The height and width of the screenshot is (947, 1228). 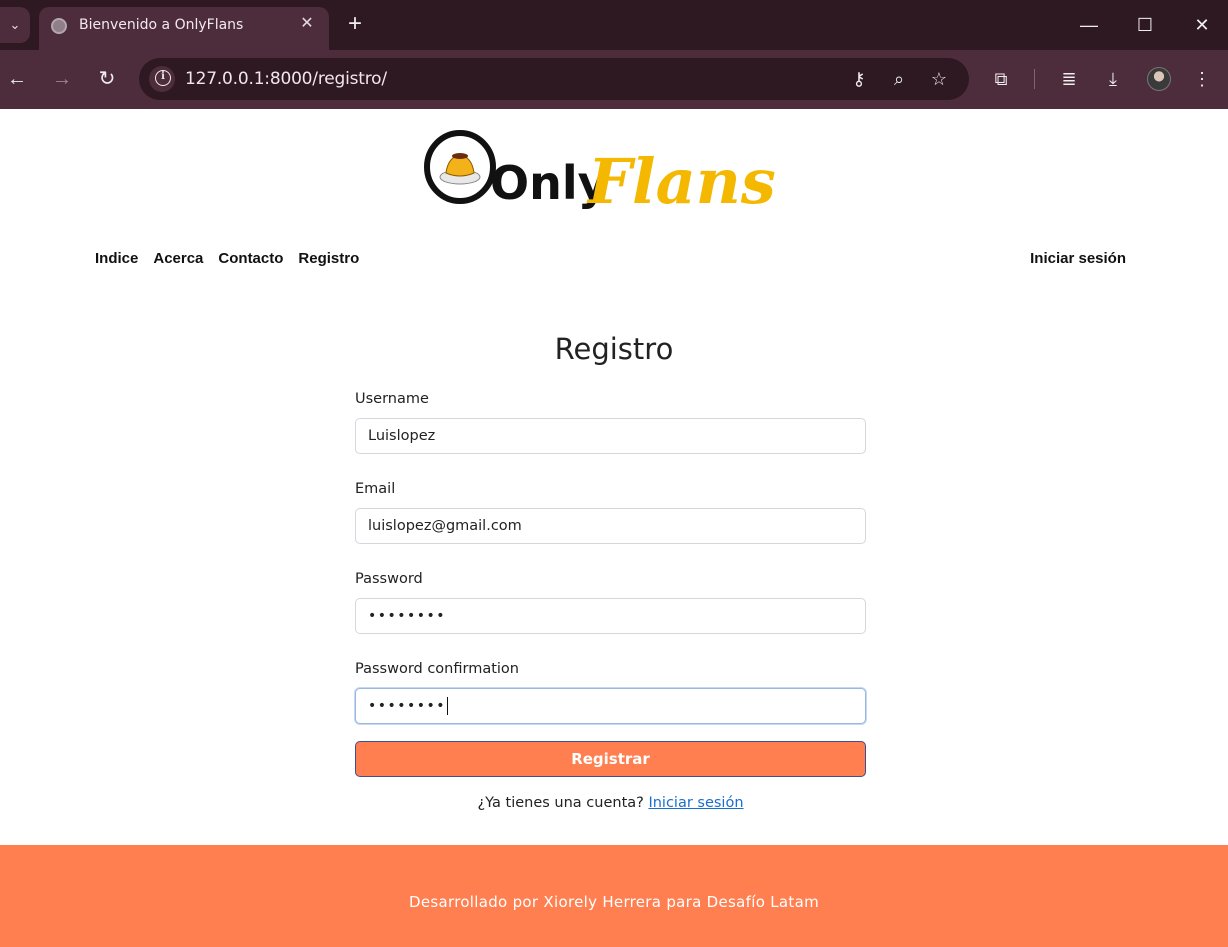 I want to click on zoom-icon: ⌕, so click(x=899, y=79).